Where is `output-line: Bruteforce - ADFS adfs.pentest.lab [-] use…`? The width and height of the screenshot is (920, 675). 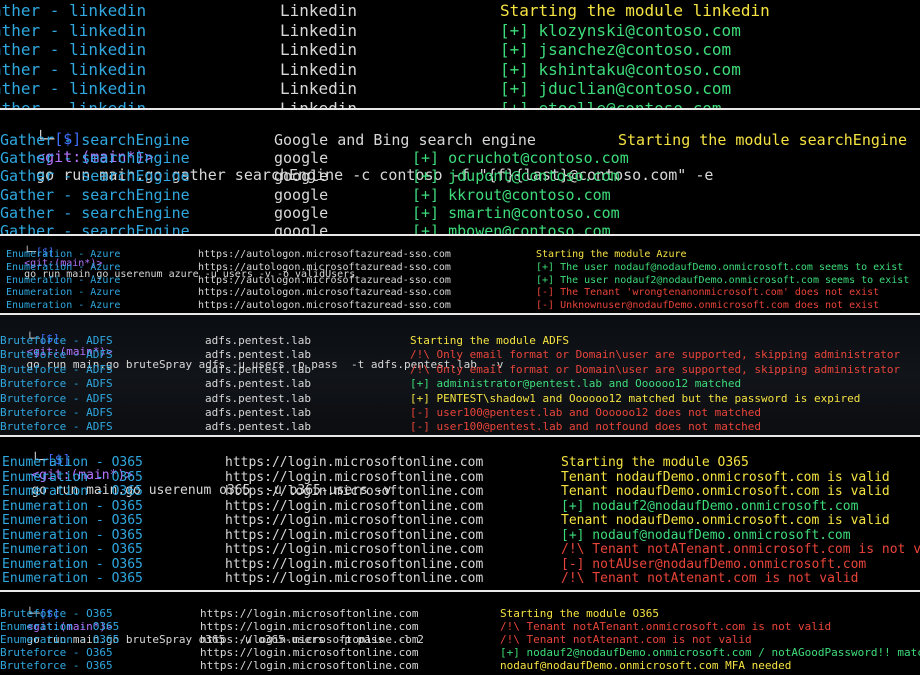 output-line: Bruteforce - ADFS adfs.pentest.lab [-] use… is located at coordinates (460, 413).